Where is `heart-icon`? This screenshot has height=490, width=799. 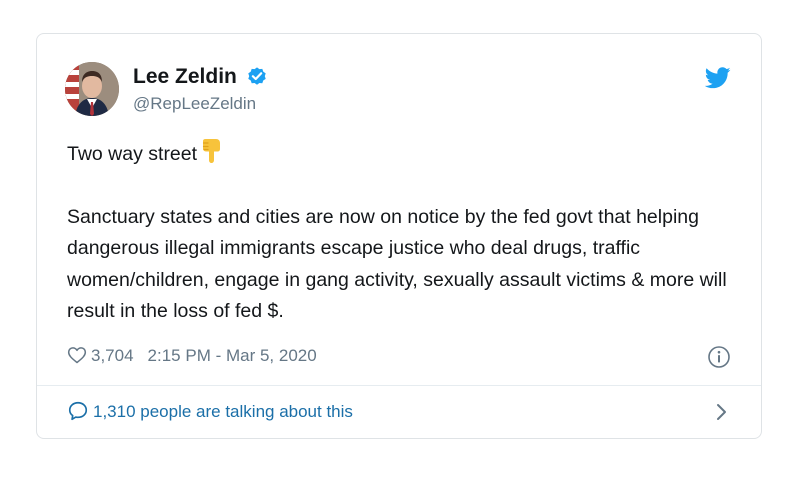
heart-icon is located at coordinates (77, 355).